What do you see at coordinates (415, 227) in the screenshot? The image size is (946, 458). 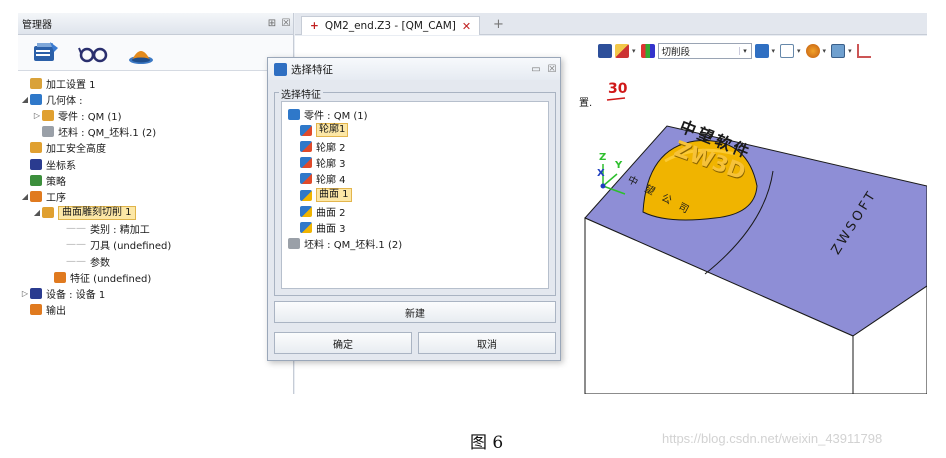 I see `feature-list-item: 曲面 3` at bounding box center [415, 227].